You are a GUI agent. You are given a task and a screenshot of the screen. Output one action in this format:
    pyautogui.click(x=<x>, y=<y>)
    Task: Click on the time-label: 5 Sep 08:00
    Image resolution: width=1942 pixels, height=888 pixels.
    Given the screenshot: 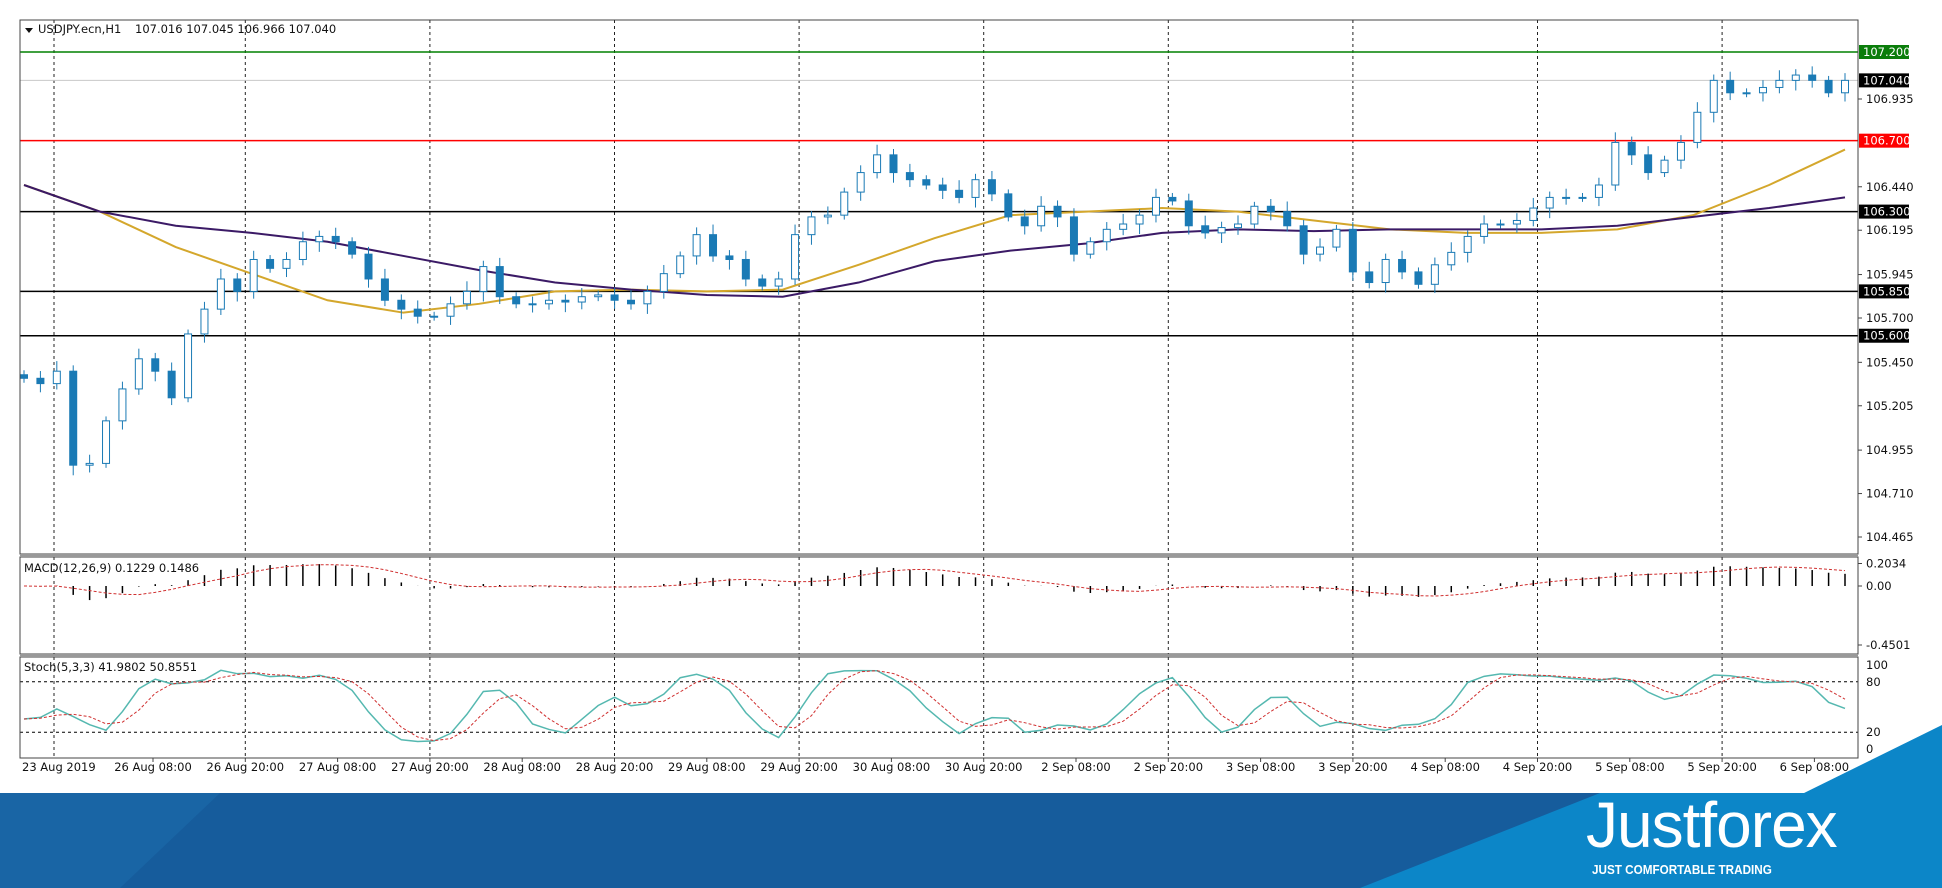 What is the action you would take?
    pyautogui.click(x=1629, y=767)
    